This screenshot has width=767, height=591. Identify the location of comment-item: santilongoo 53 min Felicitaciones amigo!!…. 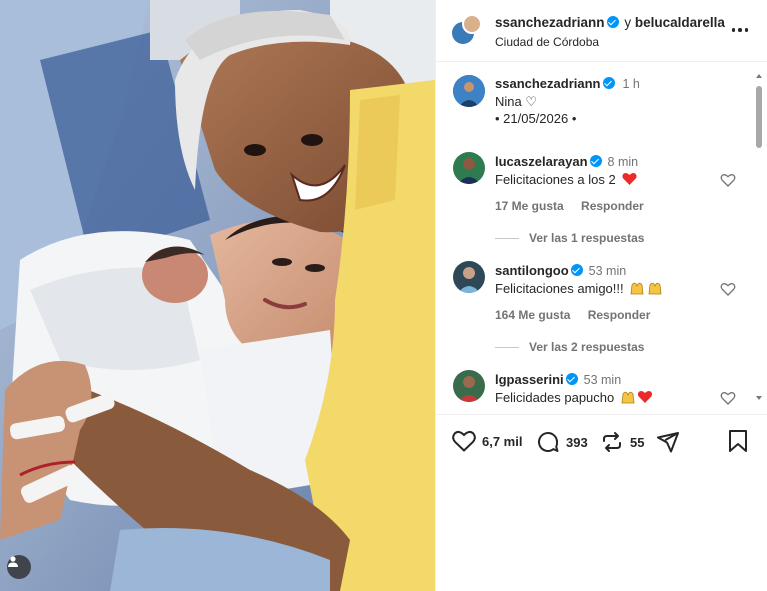
(601, 307).